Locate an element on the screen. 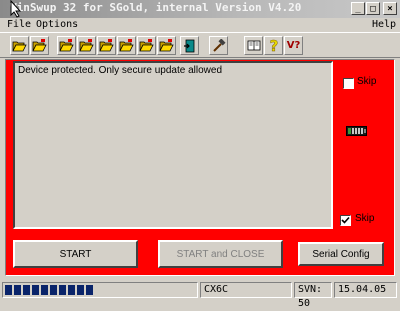 The image size is (400, 311). toolbar: ? V? is located at coordinates (200, 45).